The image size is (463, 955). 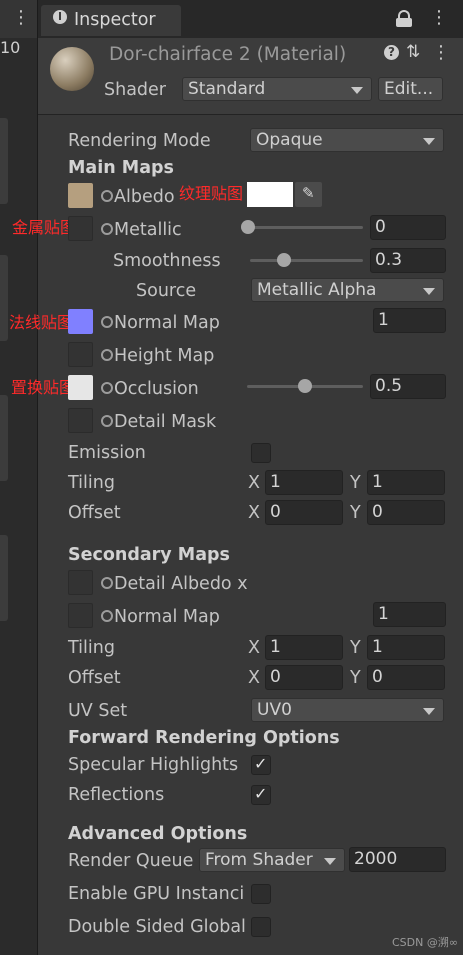 What do you see at coordinates (107, 322) in the screenshot?
I see `normal-map-picker-icon` at bounding box center [107, 322].